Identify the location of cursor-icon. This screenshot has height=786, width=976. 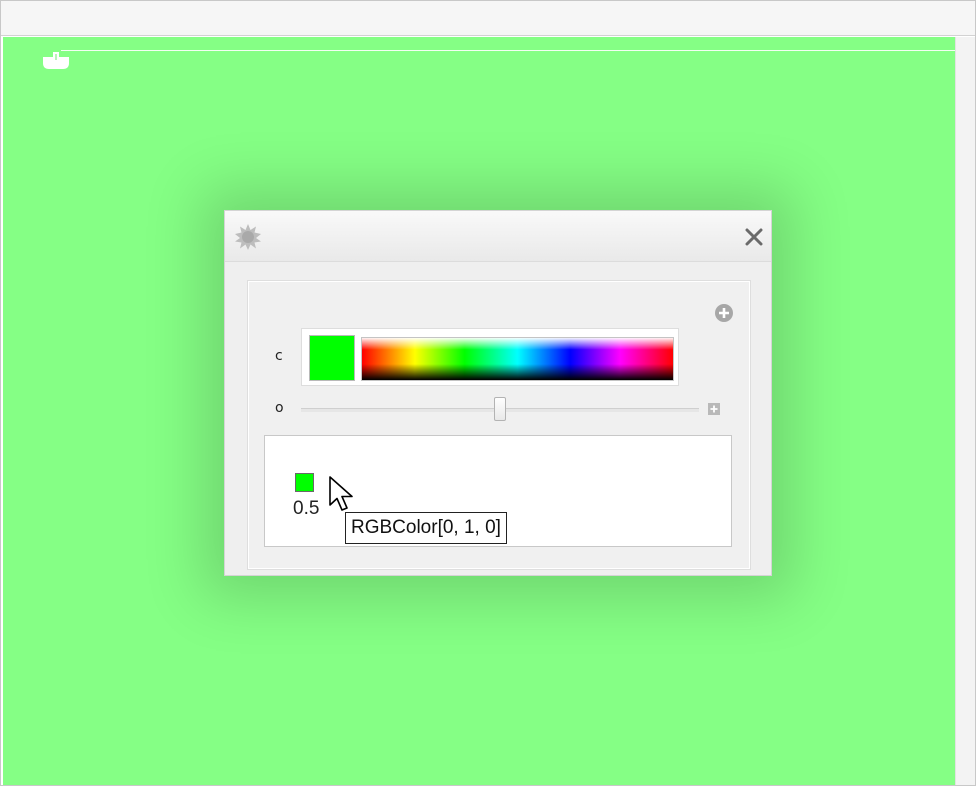
(341, 493).